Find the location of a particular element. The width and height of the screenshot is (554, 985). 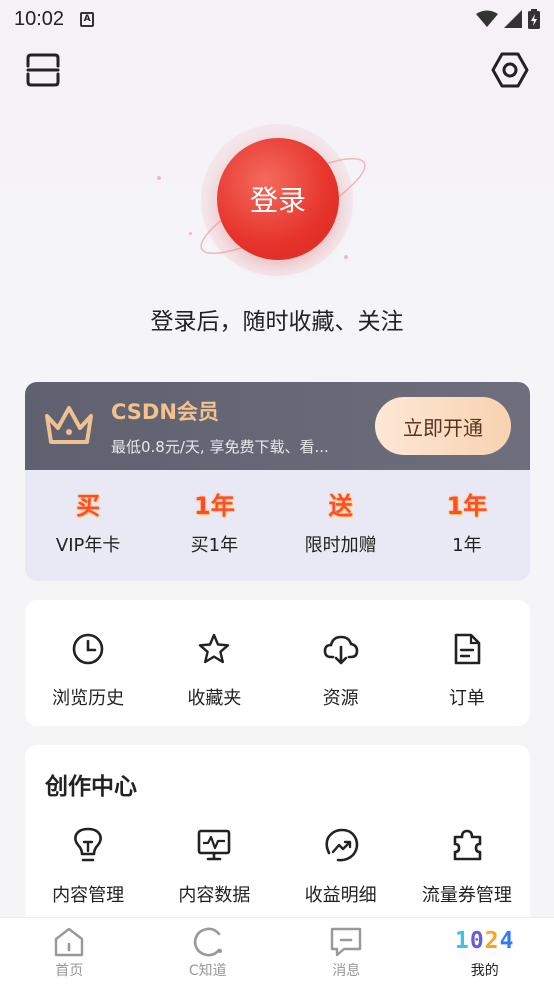

creation-center-items: 内容管理 内容数据 收益明细 流量券管理 is located at coordinates (277, 873).